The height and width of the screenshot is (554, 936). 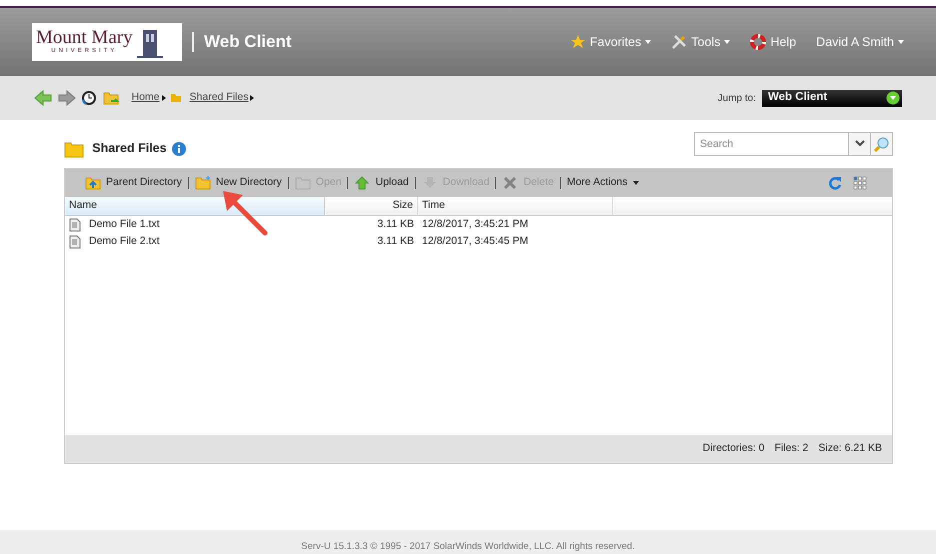 What do you see at coordinates (791, 448) in the screenshot?
I see `summary-text: Files: 2` at bounding box center [791, 448].